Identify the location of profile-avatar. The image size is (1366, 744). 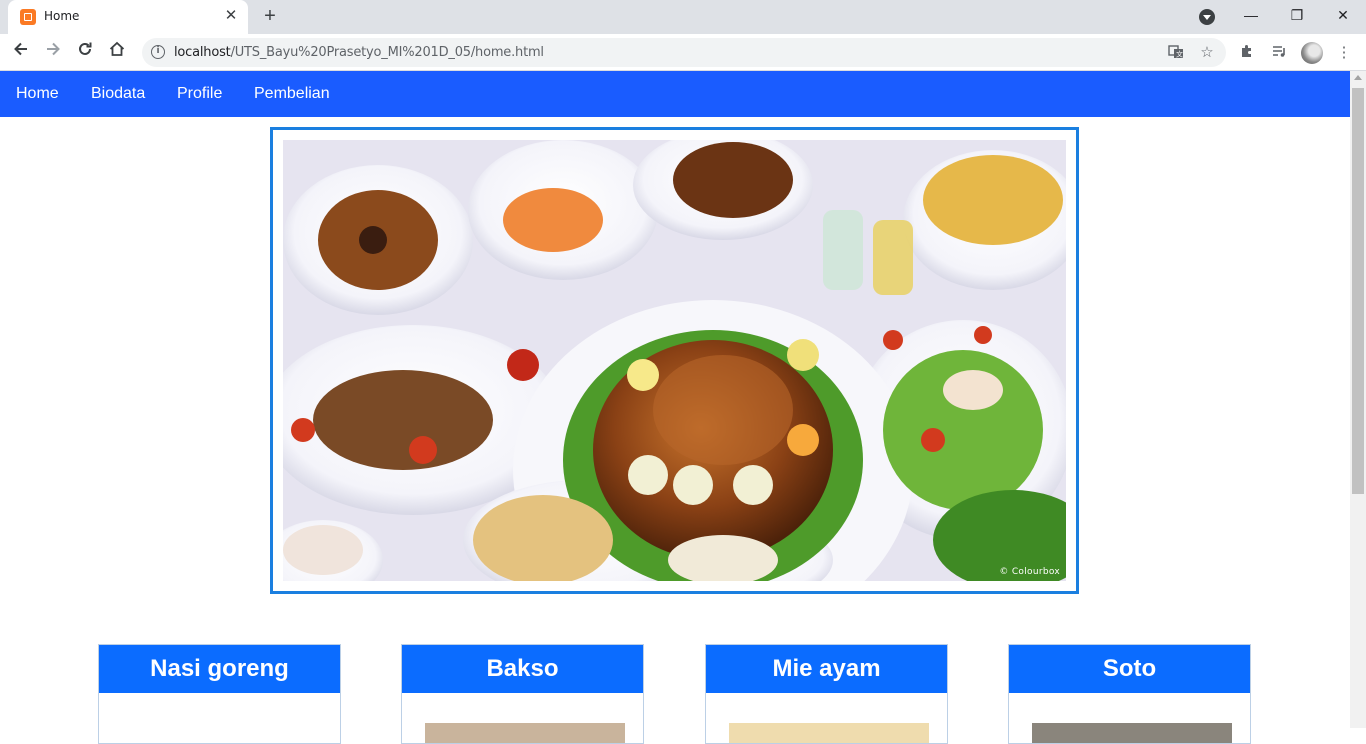
(1312, 53).